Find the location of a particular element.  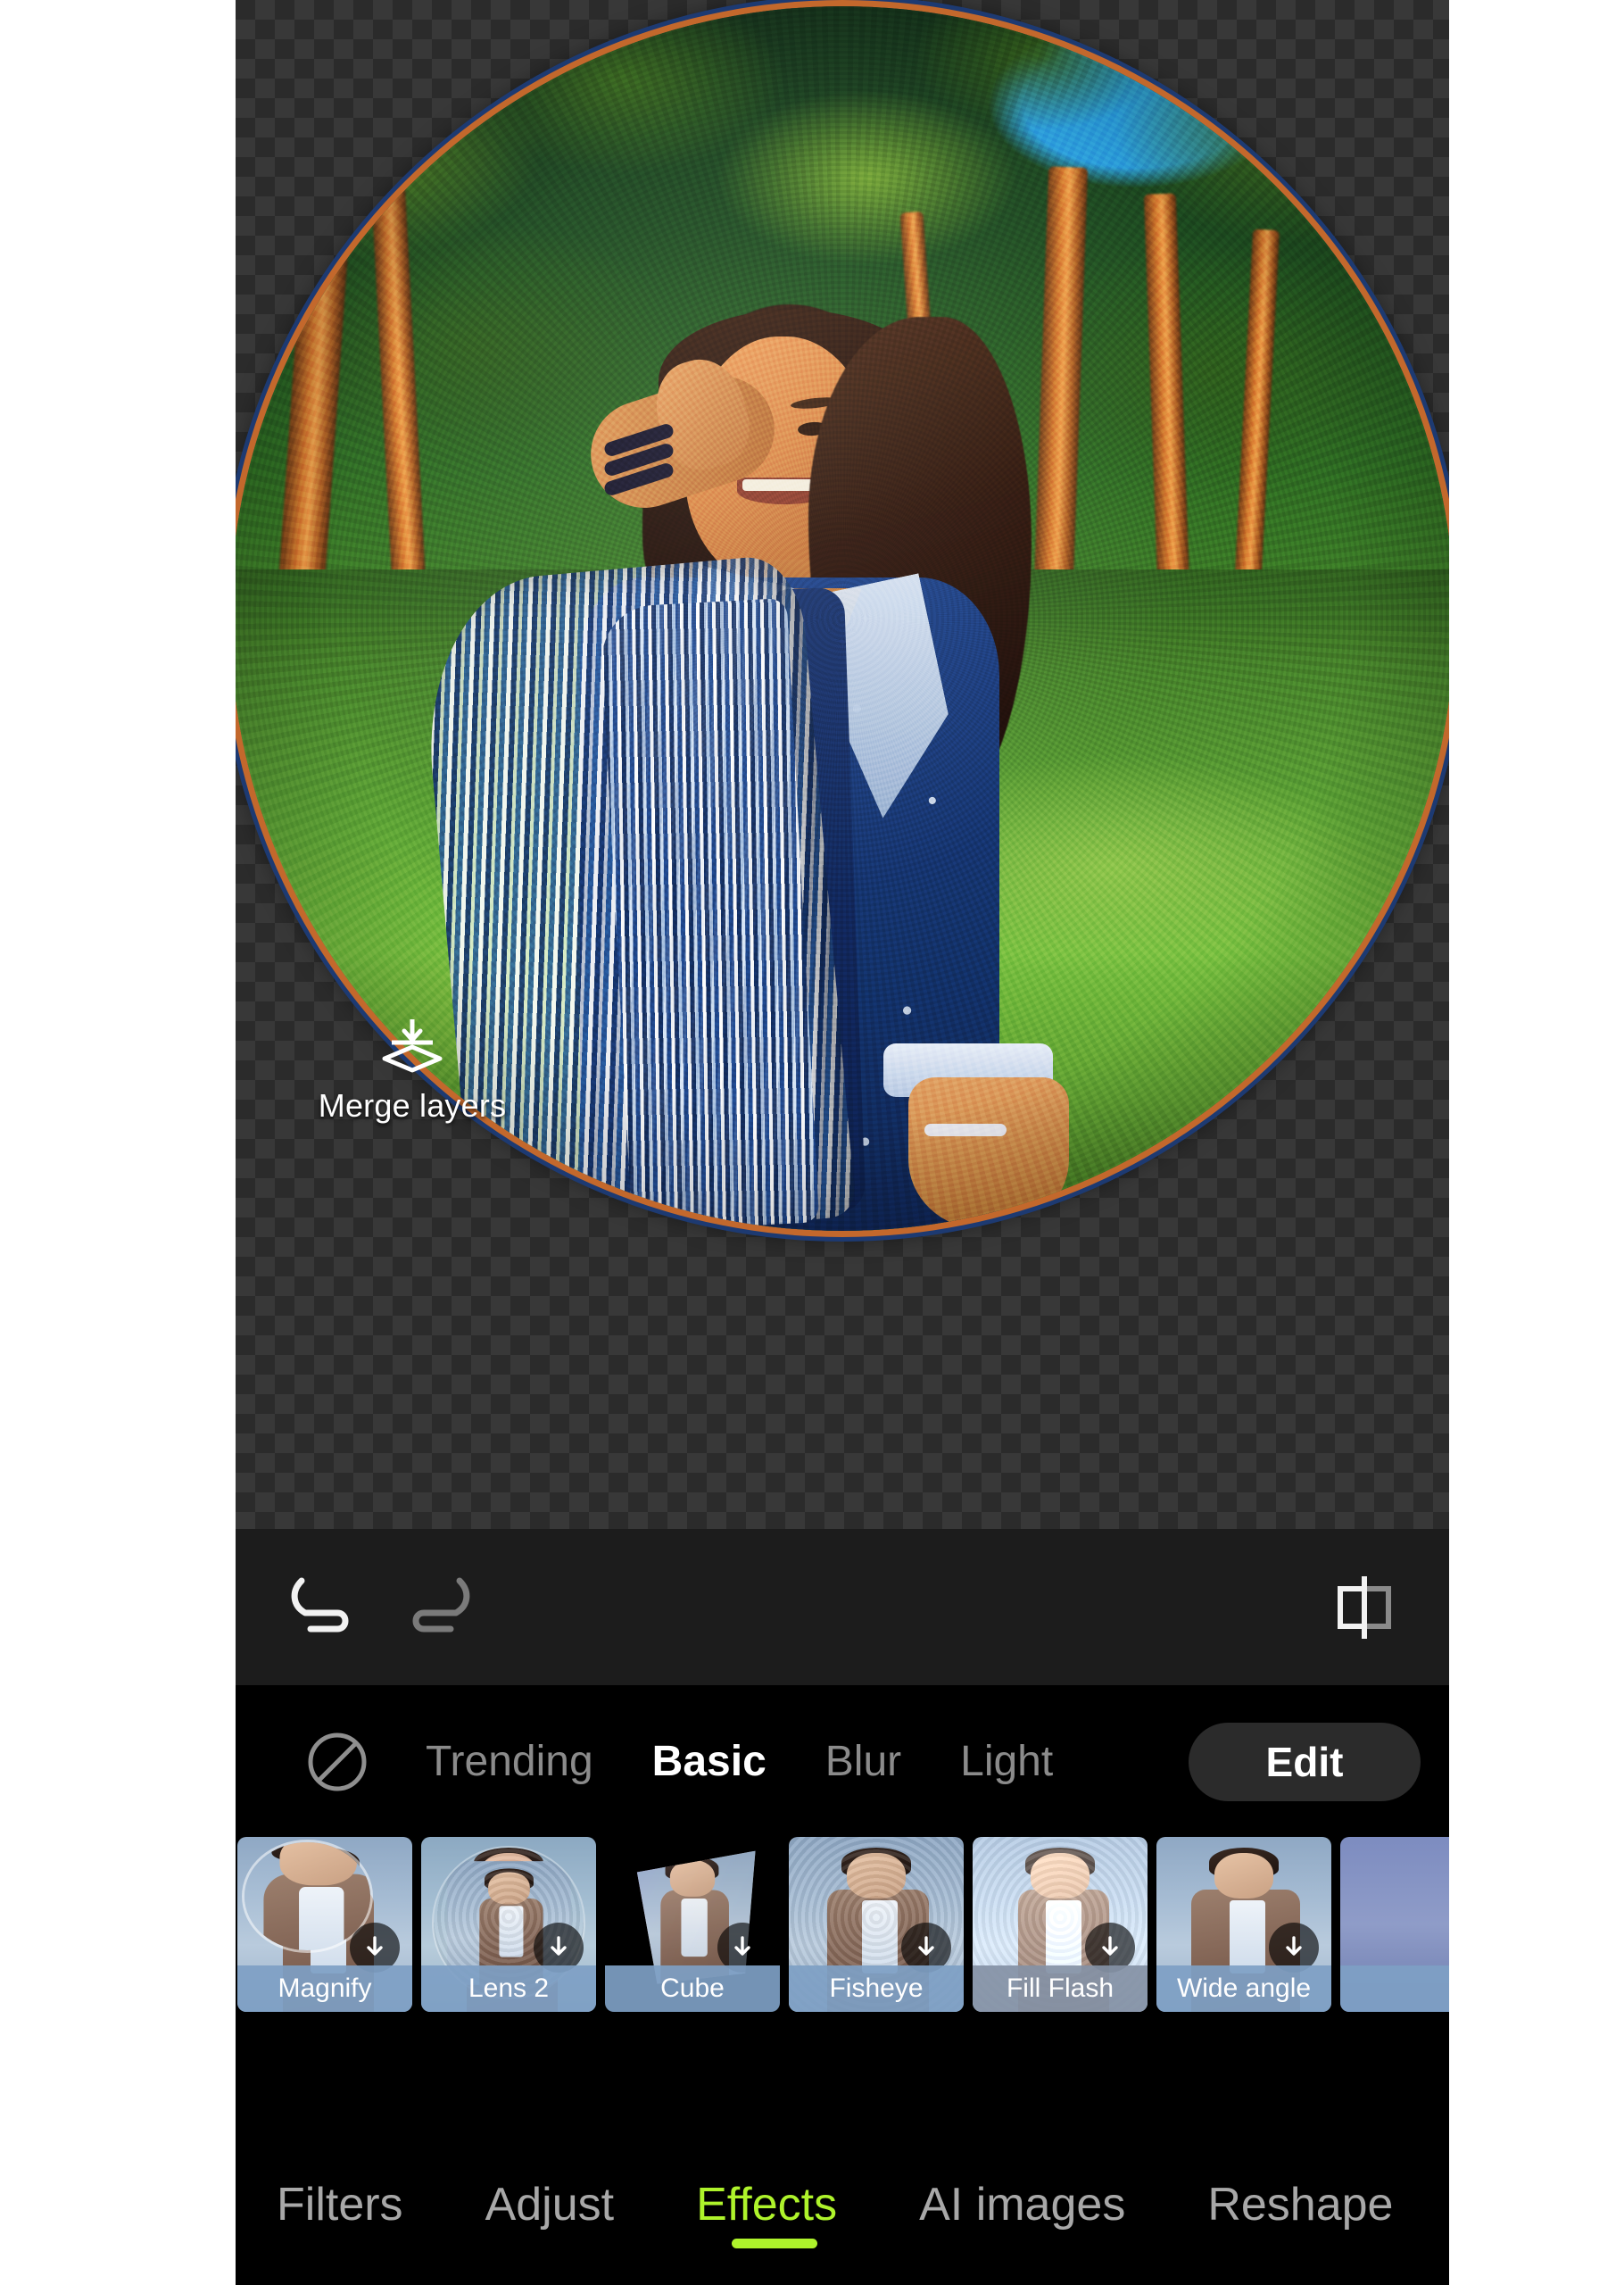

nav-item-adjust: Adjust is located at coordinates (550, 2204).